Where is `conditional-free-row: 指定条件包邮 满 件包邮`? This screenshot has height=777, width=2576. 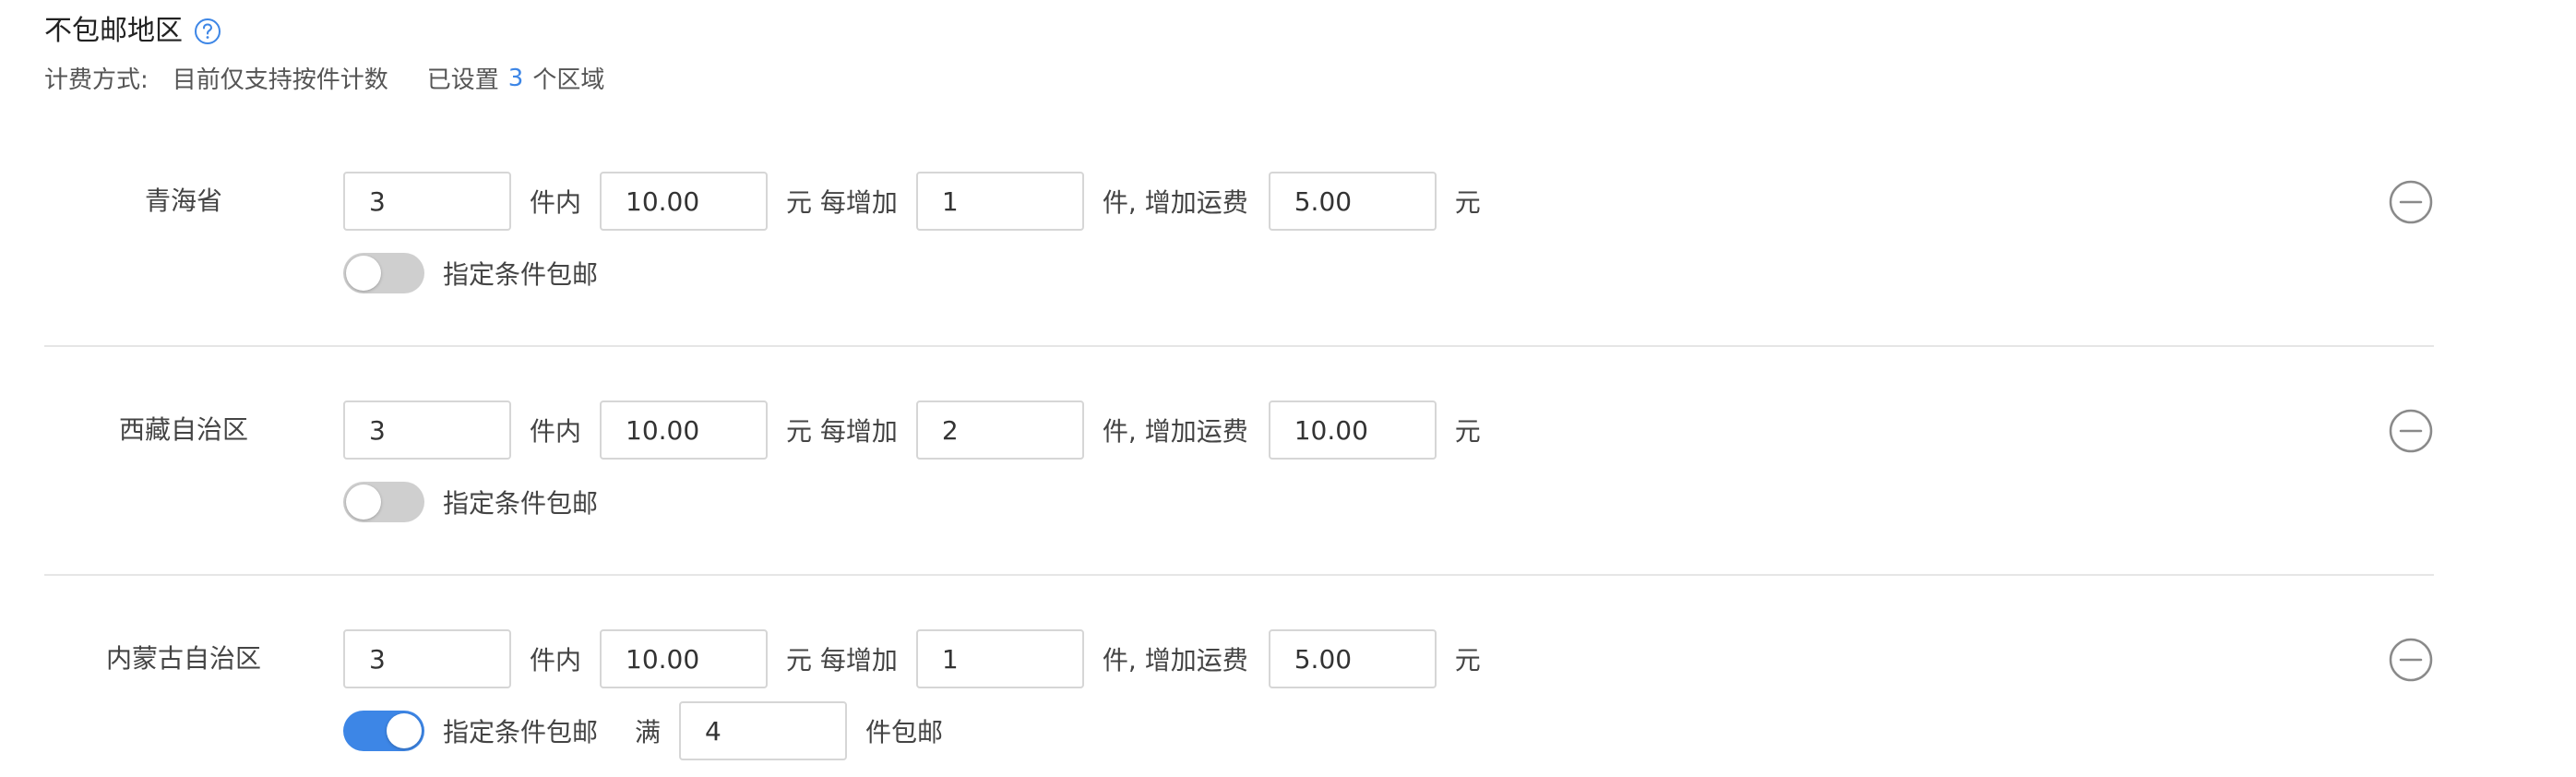
conditional-free-row: 指定条件包邮 满 件包邮 is located at coordinates (643, 730).